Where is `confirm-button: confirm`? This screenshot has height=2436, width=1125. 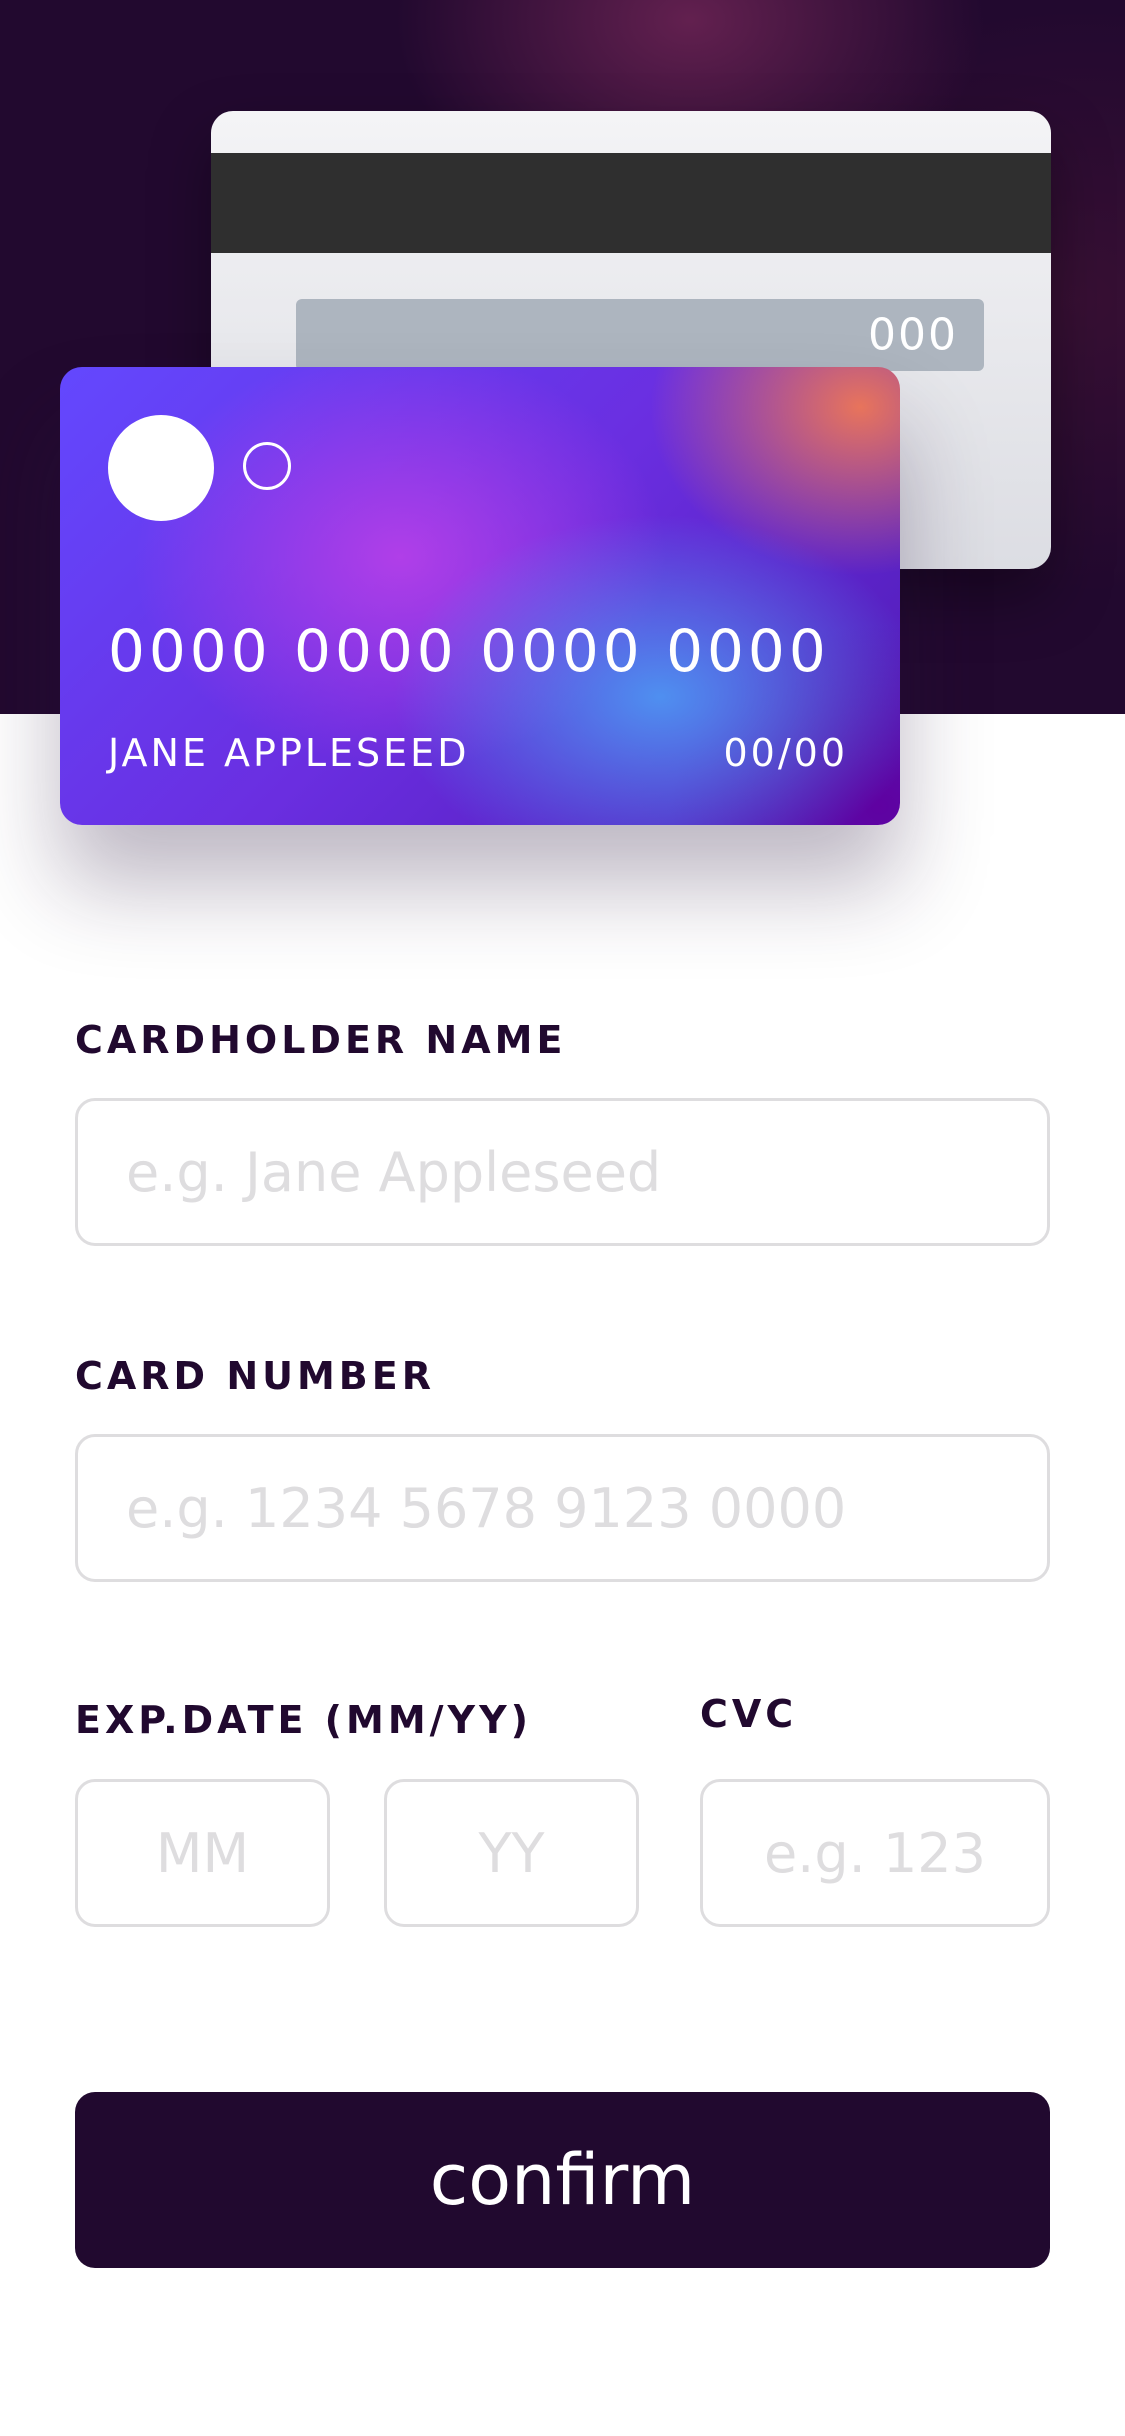
confirm-button: confirm is located at coordinates (562, 2180).